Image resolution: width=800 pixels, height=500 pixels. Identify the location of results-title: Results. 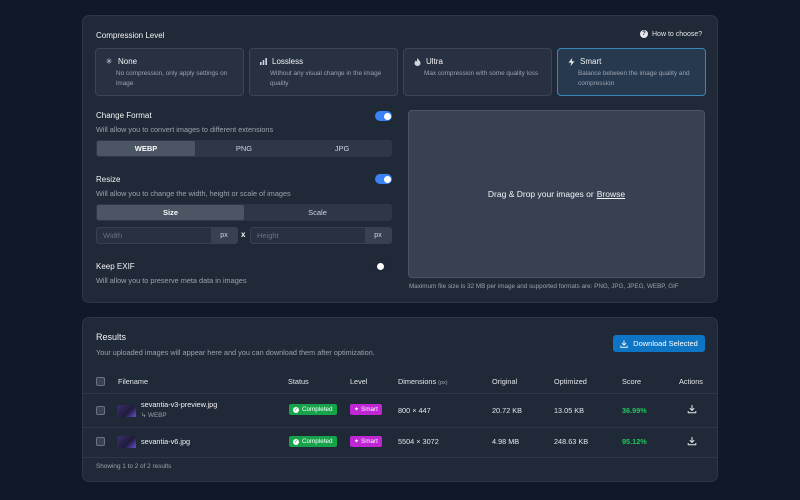
(111, 337).